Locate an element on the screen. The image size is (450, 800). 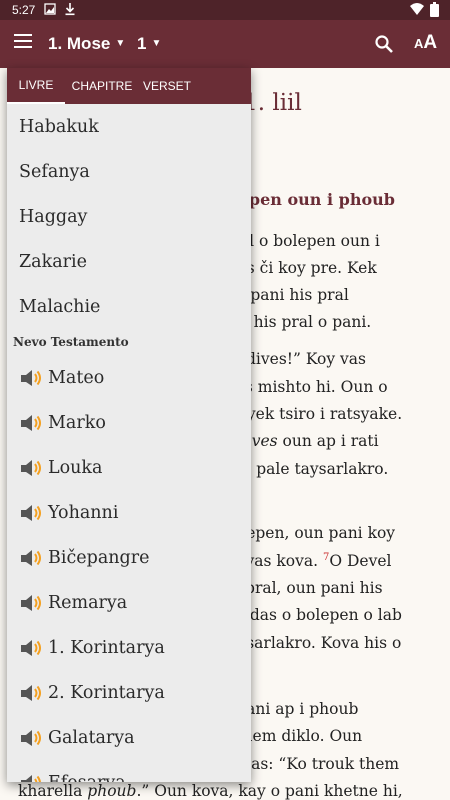
download-icon is located at coordinates (70, 9).